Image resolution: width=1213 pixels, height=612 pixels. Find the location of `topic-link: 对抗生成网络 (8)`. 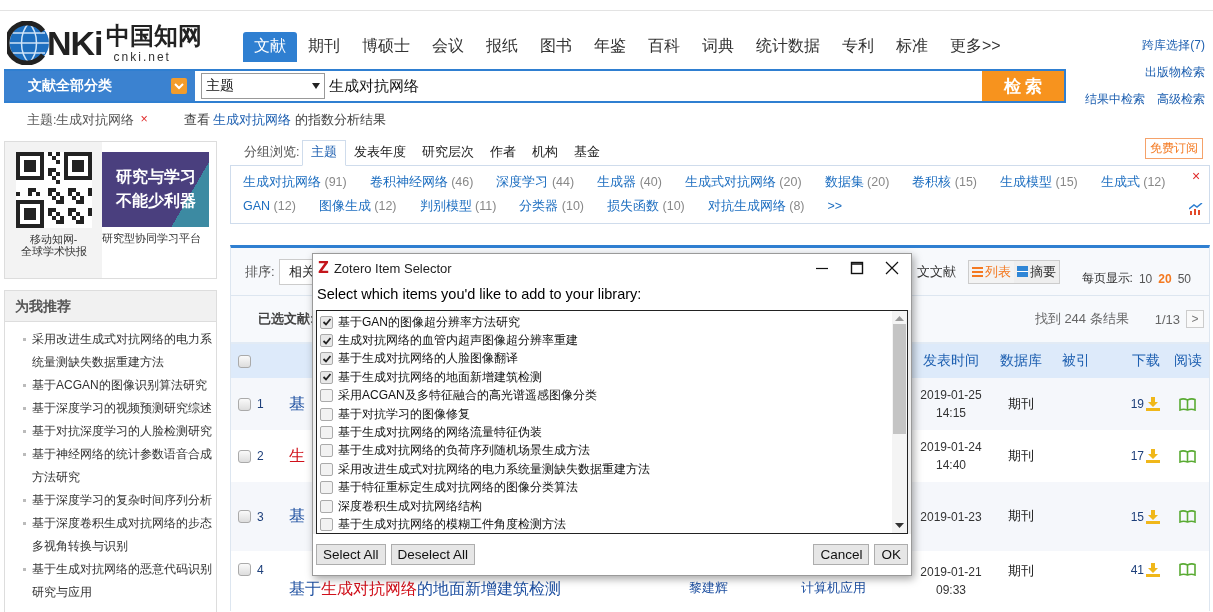

topic-link: 对抗生成网络 (8) is located at coordinates (756, 206).